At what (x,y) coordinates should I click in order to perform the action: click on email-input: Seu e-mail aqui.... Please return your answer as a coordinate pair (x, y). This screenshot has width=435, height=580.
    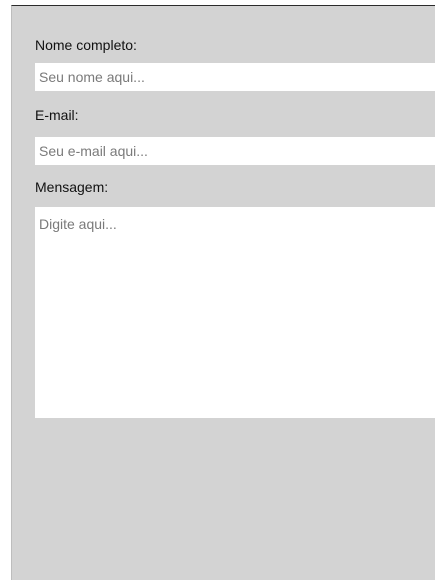
    Looking at the image, I should click on (235, 151).